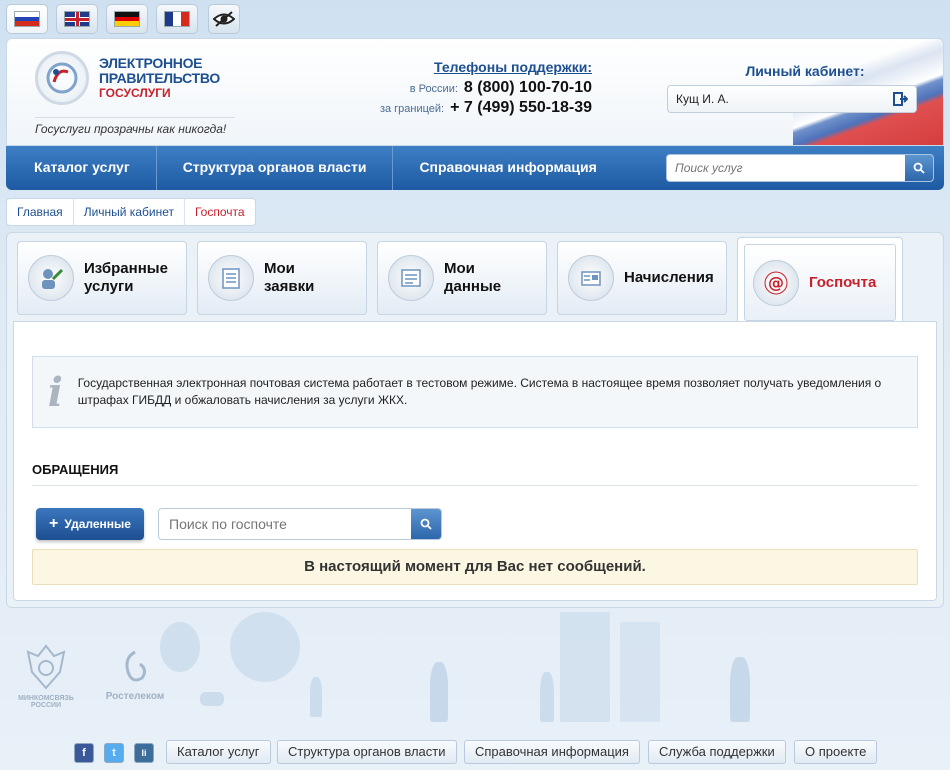  I want to click on footer-link-support: Служба поддержки, so click(717, 752).